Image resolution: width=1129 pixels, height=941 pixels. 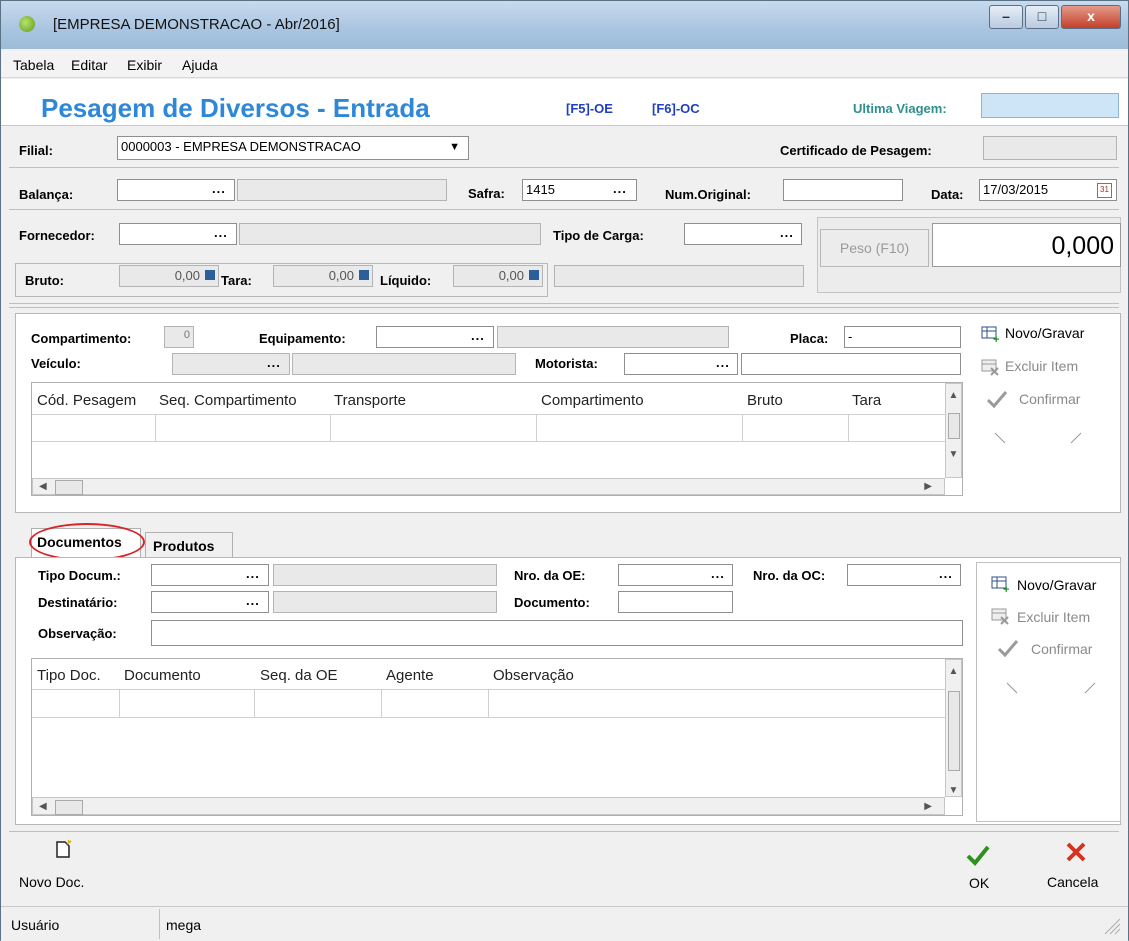 What do you see at coordinates (36, 150) in the screenshot?
I see `filial-label: Filial:` at bounding box center [36, 150].